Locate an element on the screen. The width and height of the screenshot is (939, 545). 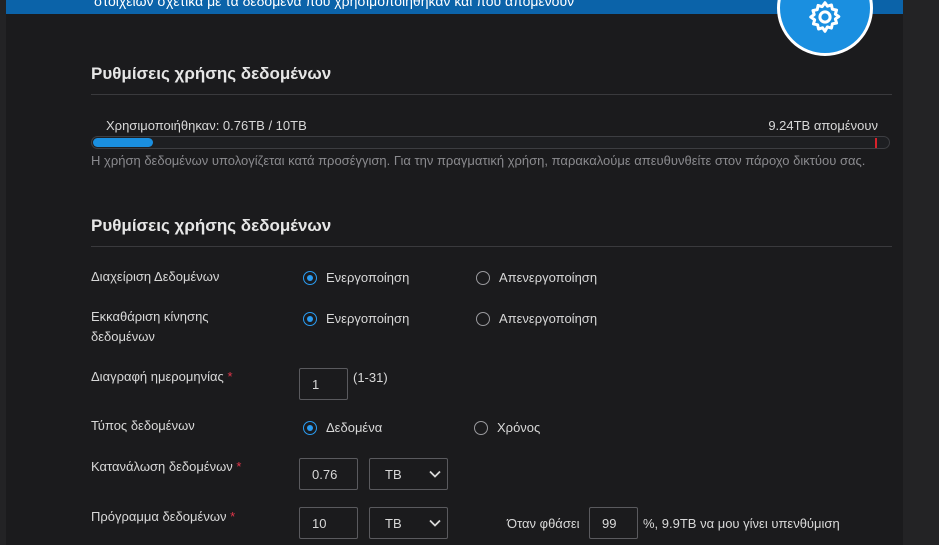
reminder-suffix: %, 9.9TB να μου γίνει υπενθύμιση is located at coordinates (741, 523).